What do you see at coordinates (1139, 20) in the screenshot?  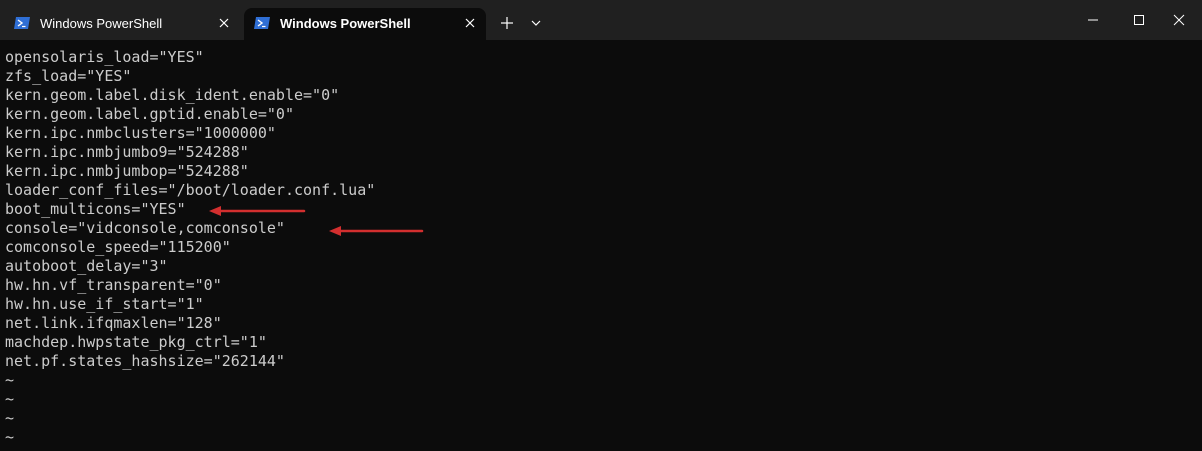 I see `maximize-icon` at bounding box center [1139, 20].